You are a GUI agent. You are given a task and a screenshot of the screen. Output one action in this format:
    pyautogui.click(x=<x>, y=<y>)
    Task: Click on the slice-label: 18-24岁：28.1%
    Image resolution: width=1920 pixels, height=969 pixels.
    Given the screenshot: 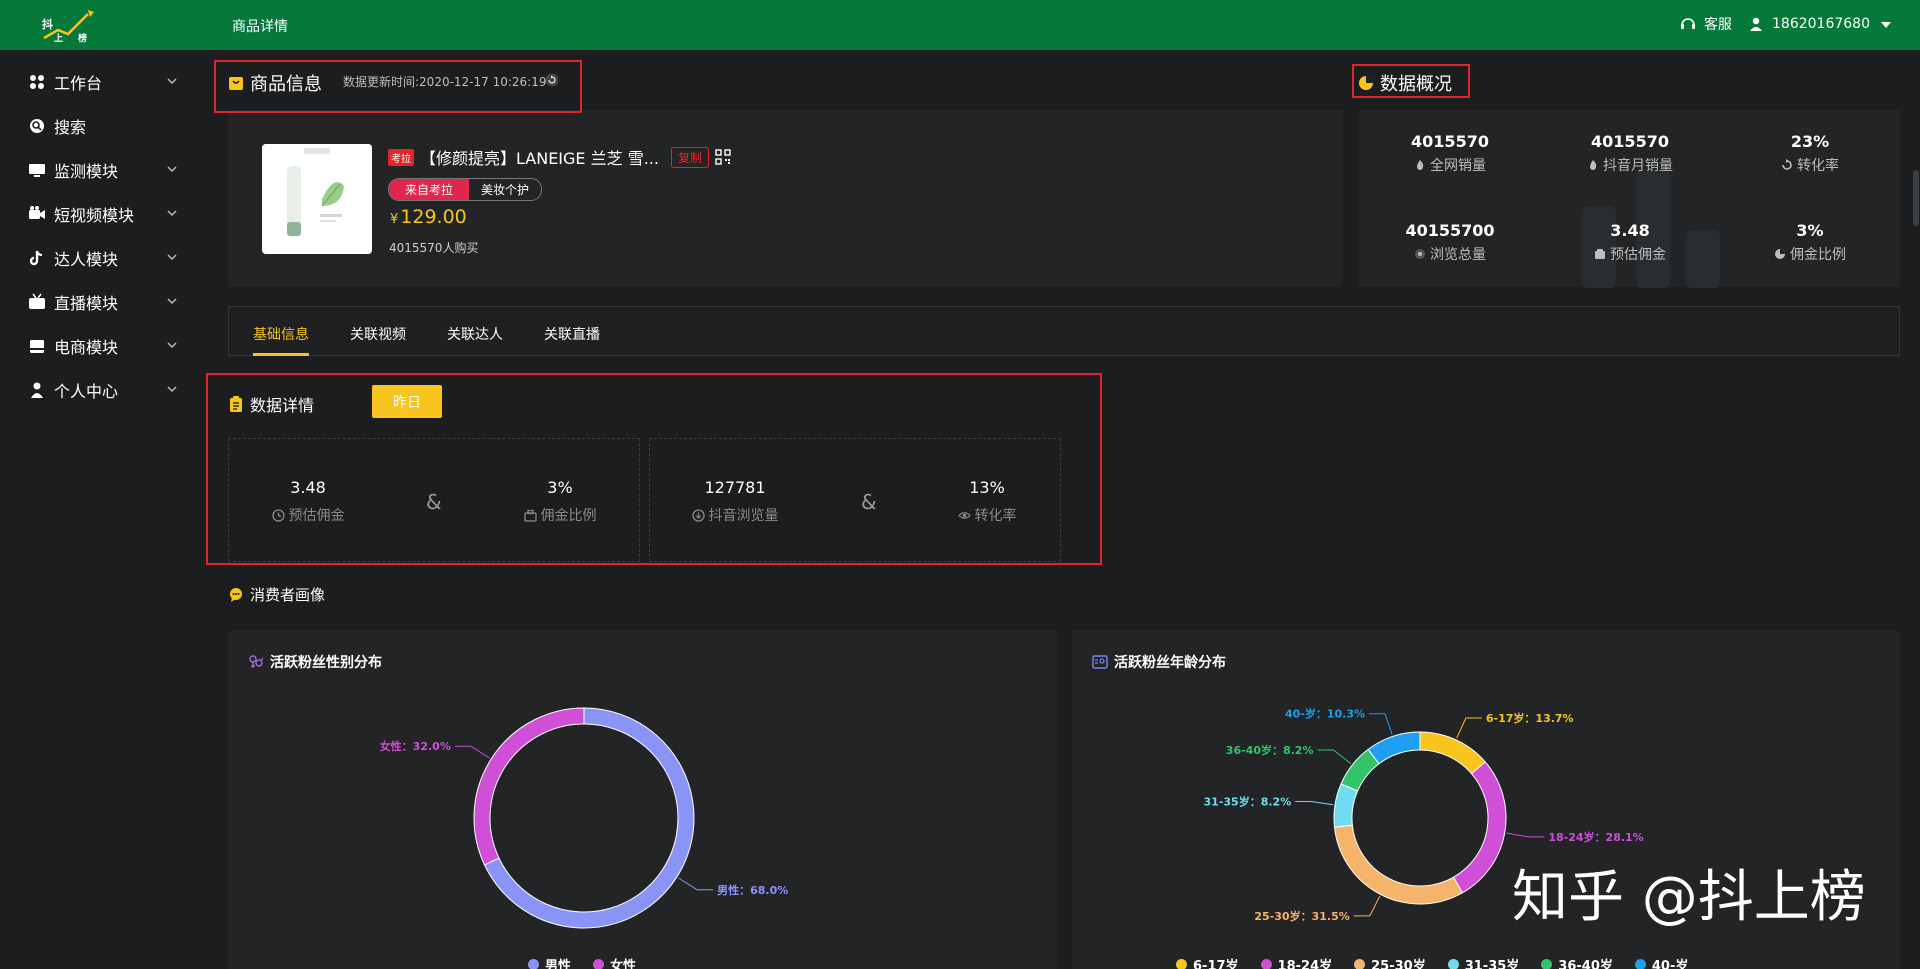 What is the action you would take?
    pyautogui.click(x=1595, y=837)
    